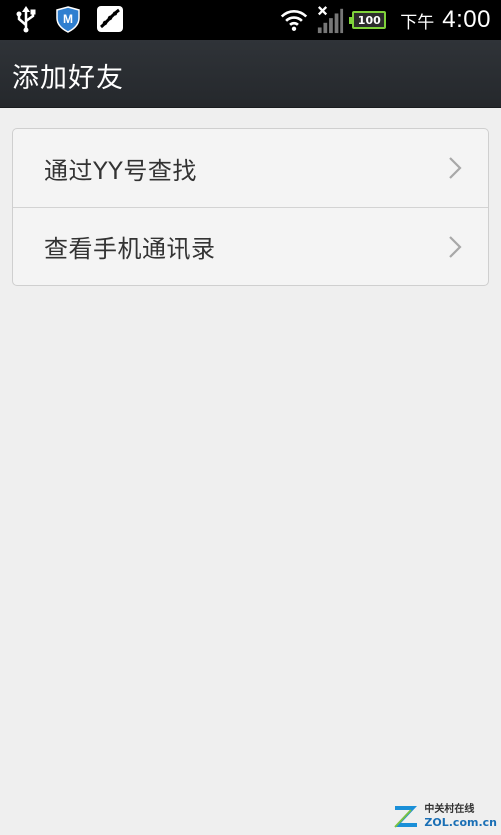 The width and height of the screenshot is (501, 835). Describe the element at coordinates (449, 809) in the screenshot. I see `watermark-cn: 中关村在线` at that location.